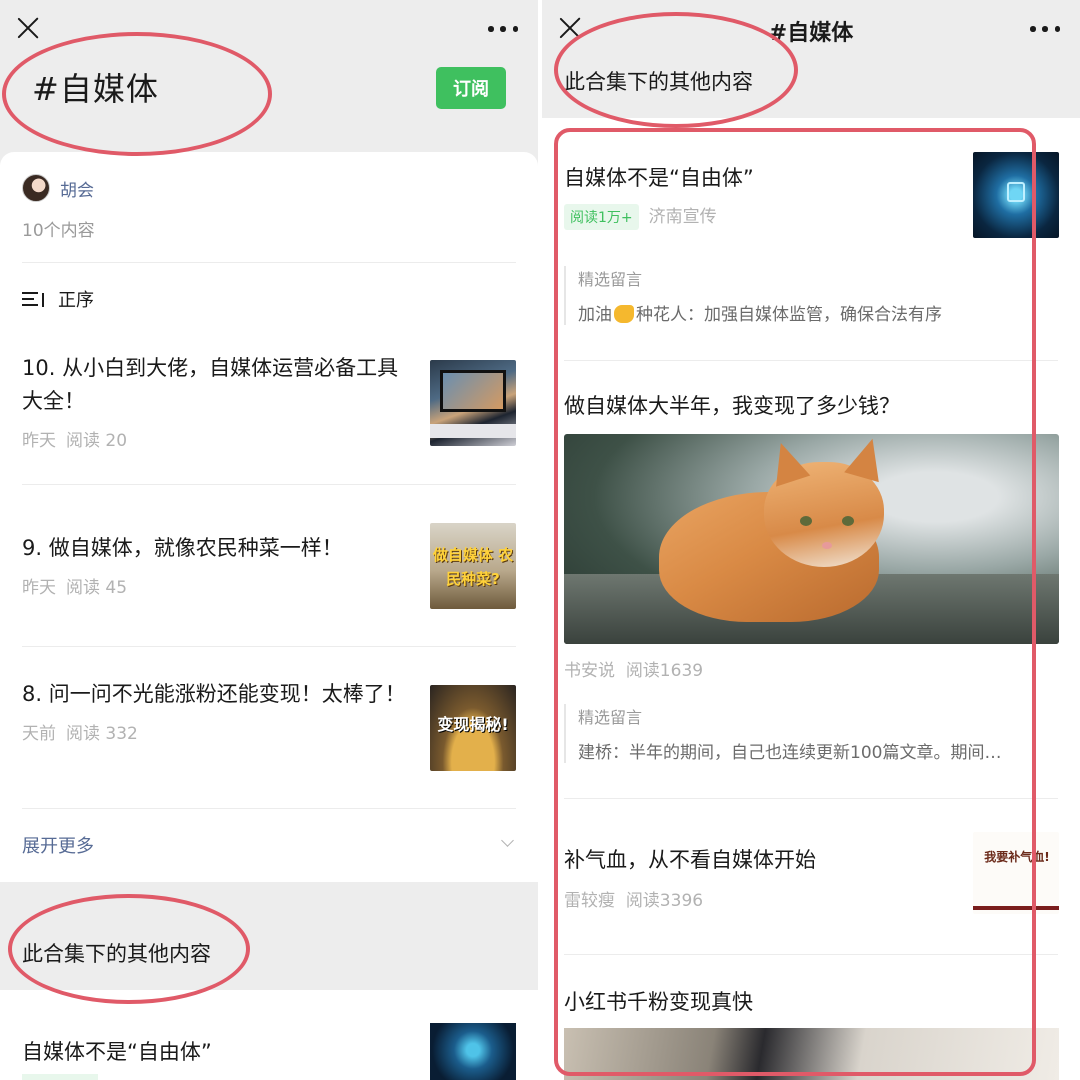 The width and height of the screenshot is (1080, 1080). Describe the element at coordinates (624, 314) in the screenshot. I see `flexed-biceps-icon` at that location.